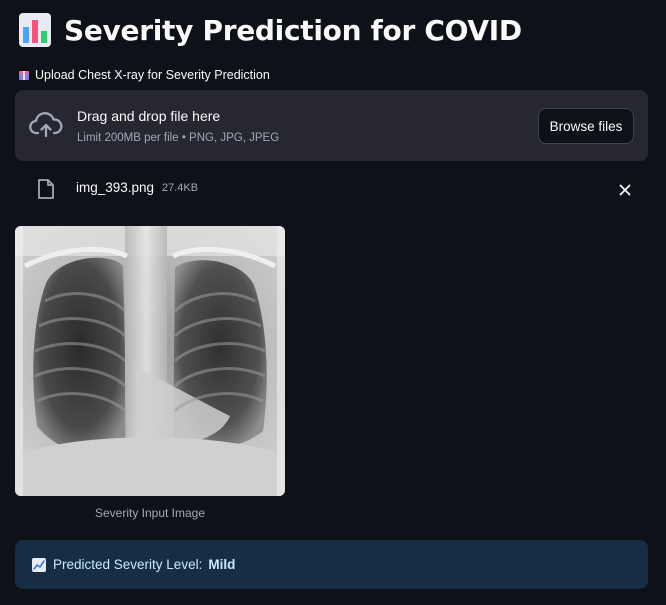 The image size is (666, 605). What do you see at coordinates (149, 116) in the screenshot?
I see `drop-instructions: Drag and drop file here` at bounding box center [149, 116].